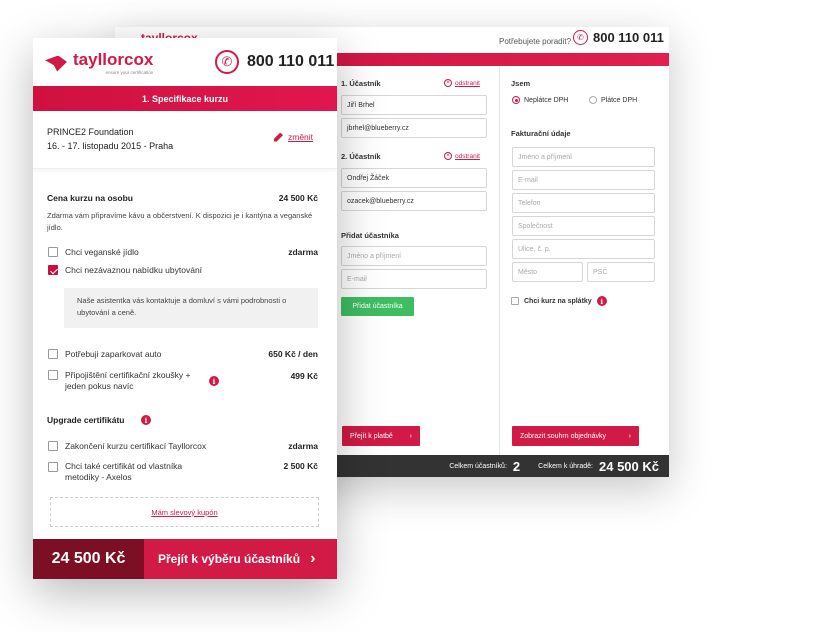 This screenshot has height=632, width=835. I want to click on price-row: Cena kurzu na osobu 24 500 Kč, so click(182, 198).